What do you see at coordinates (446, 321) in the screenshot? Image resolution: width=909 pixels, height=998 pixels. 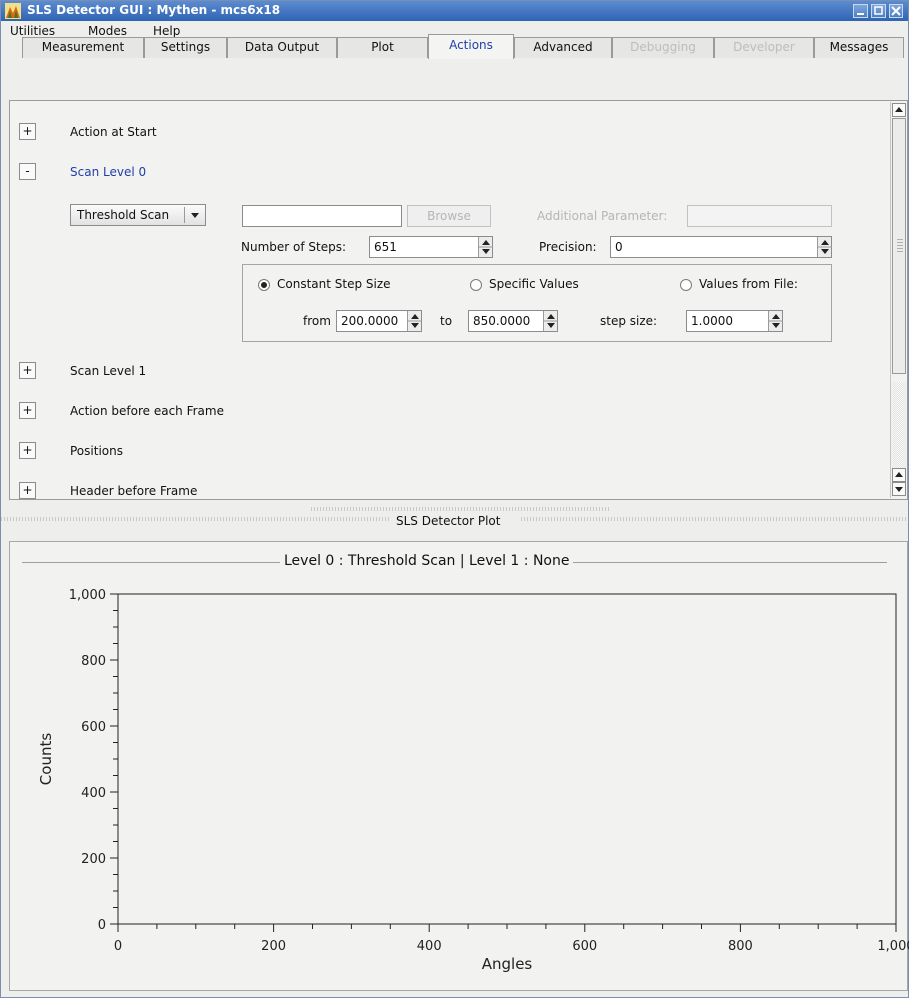 I see `to-label: to` at bounding box center [446, 321].